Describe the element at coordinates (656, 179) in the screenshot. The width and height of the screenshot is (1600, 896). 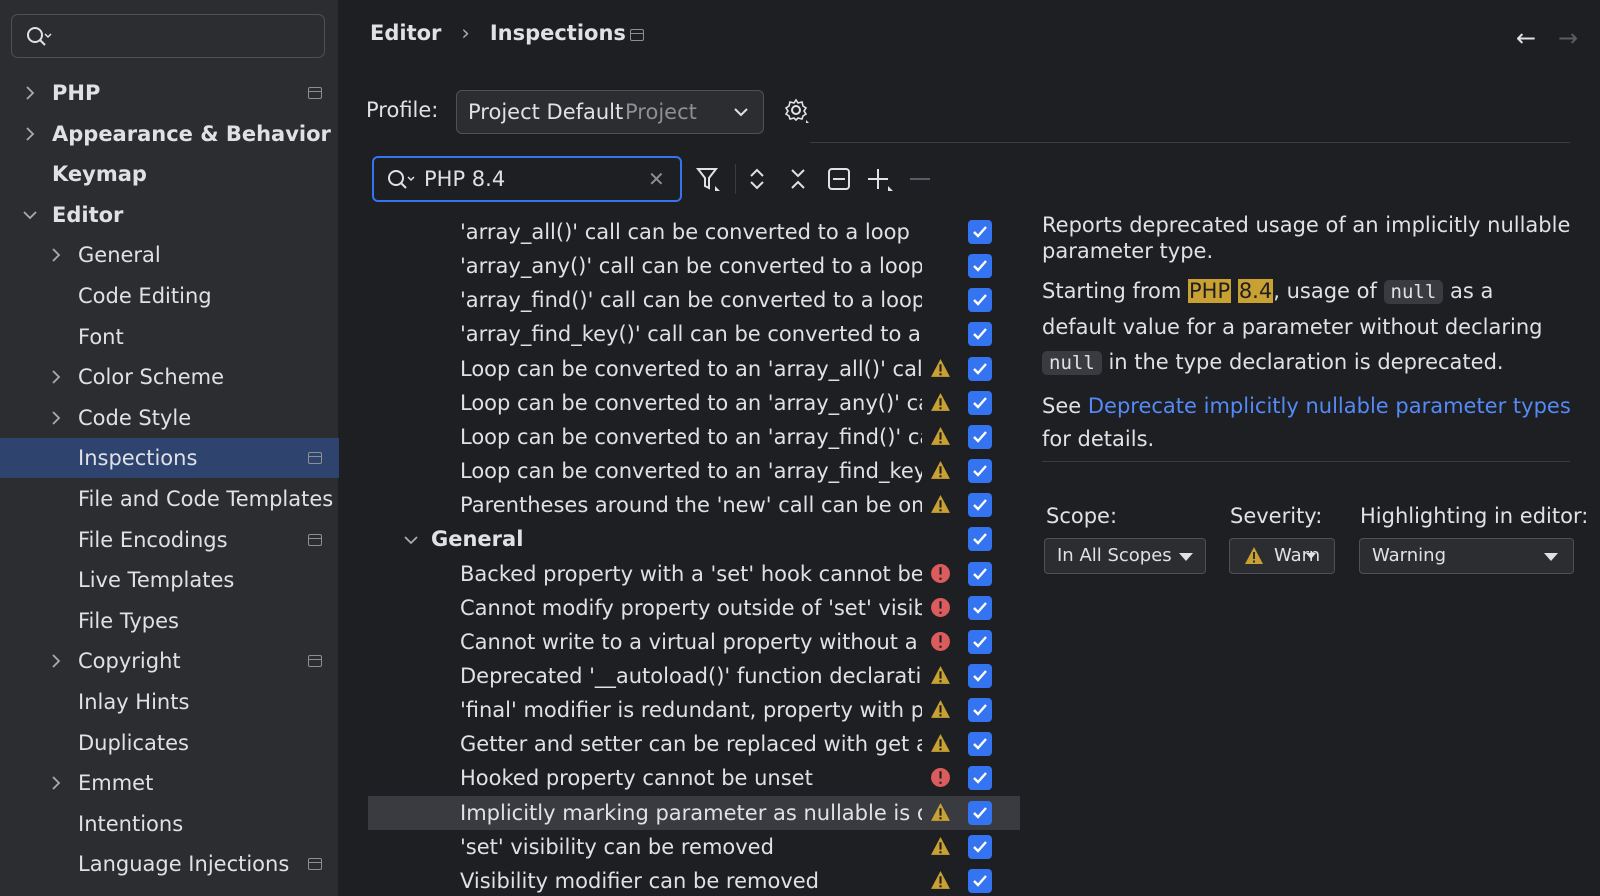
I see `clear-icon: ✕` at that location.